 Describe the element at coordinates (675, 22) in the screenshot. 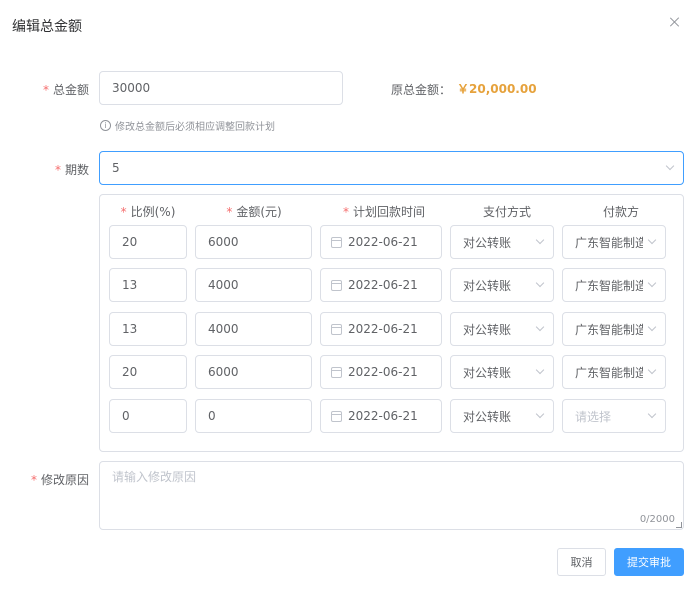

I see `close-icon` at that location.